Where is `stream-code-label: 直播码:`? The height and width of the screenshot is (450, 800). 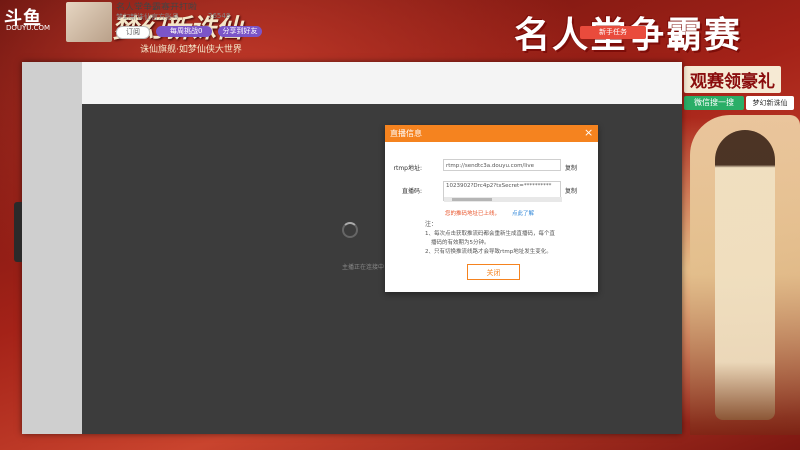
stream-code-label: 直播码: is located at coordinates (411, 191).